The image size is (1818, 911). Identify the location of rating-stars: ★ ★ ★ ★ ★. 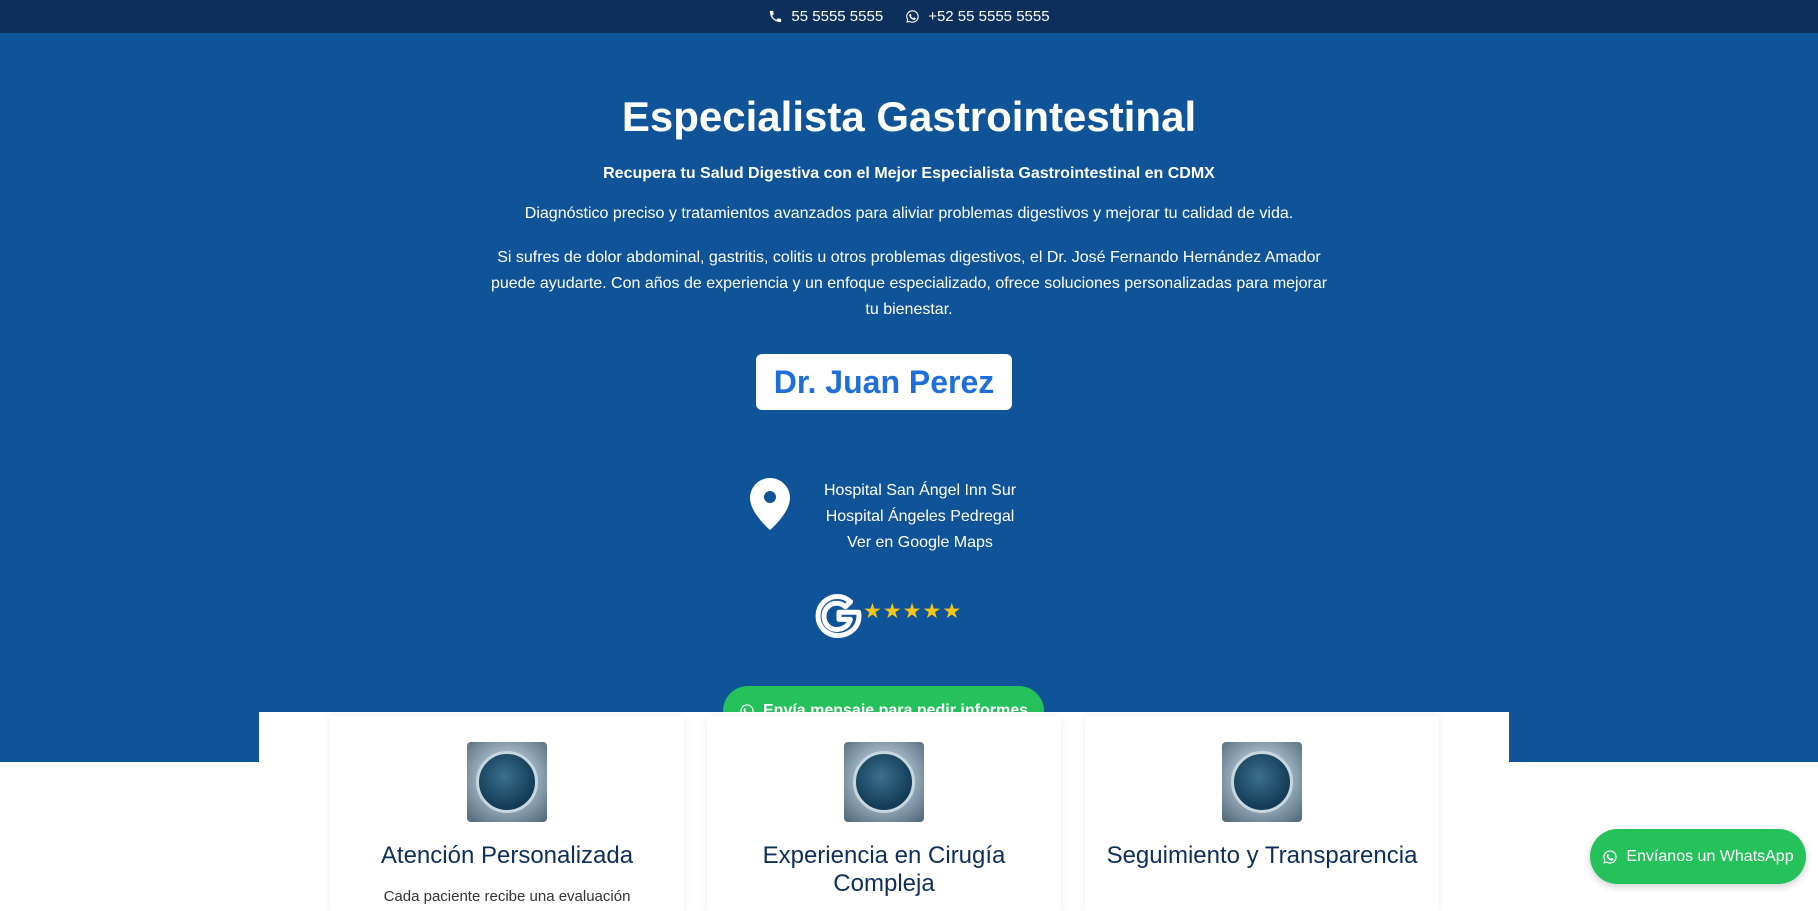
(912, 611).